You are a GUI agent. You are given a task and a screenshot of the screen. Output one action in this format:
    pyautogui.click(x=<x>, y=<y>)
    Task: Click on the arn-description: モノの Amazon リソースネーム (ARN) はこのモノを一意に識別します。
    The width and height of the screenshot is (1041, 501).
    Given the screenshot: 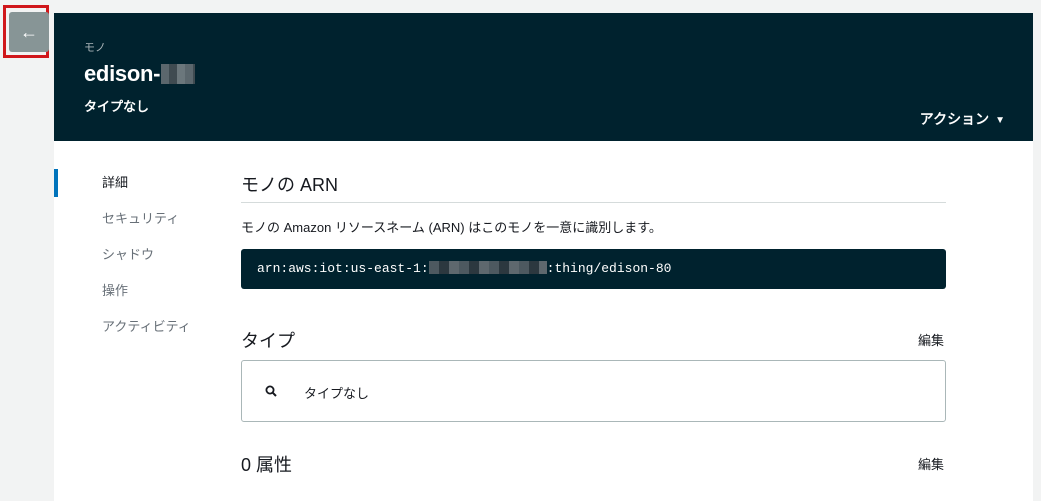 What is the action you would take?
    pyautogui.click(x=451, y=227)
    